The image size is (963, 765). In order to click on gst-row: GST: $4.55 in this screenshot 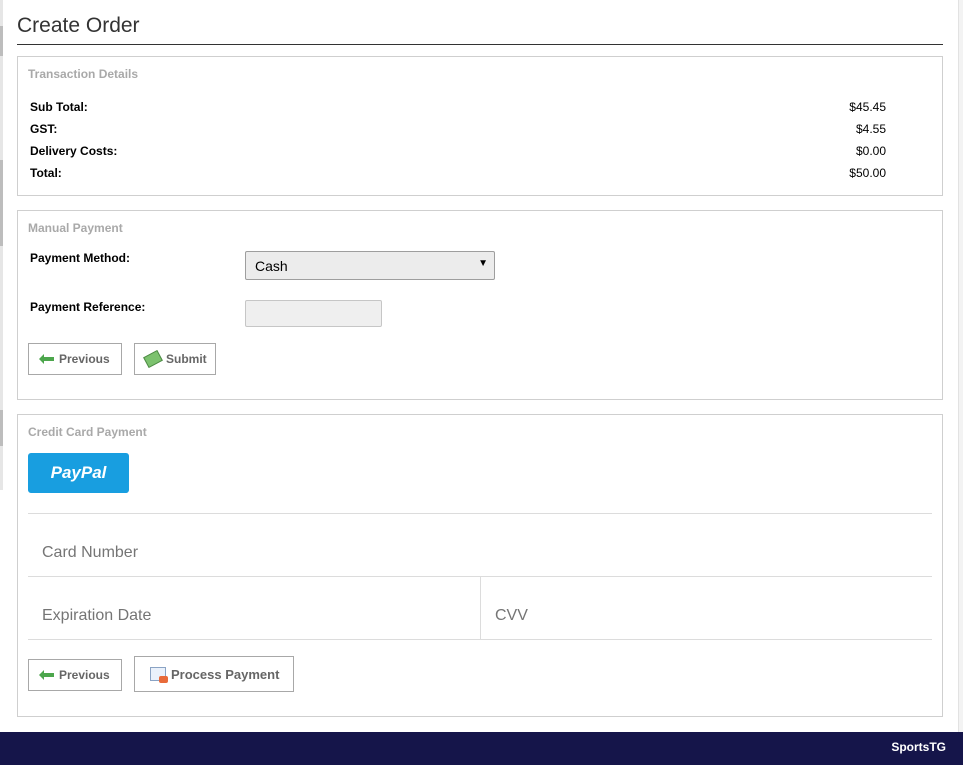, I will do `click(458, 130)`.